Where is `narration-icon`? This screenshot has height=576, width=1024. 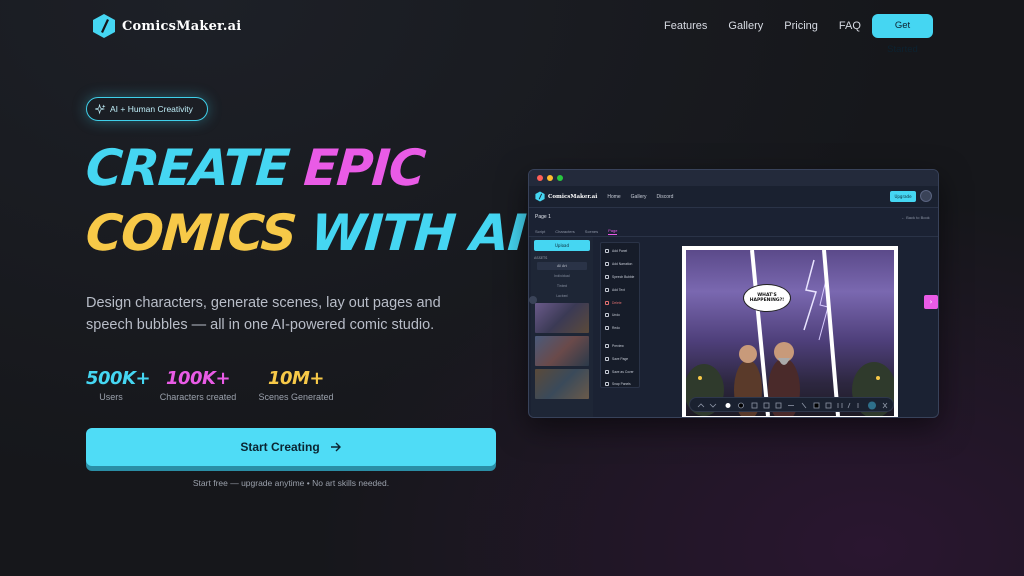
narration-icon is located at coordinates (607, 264).